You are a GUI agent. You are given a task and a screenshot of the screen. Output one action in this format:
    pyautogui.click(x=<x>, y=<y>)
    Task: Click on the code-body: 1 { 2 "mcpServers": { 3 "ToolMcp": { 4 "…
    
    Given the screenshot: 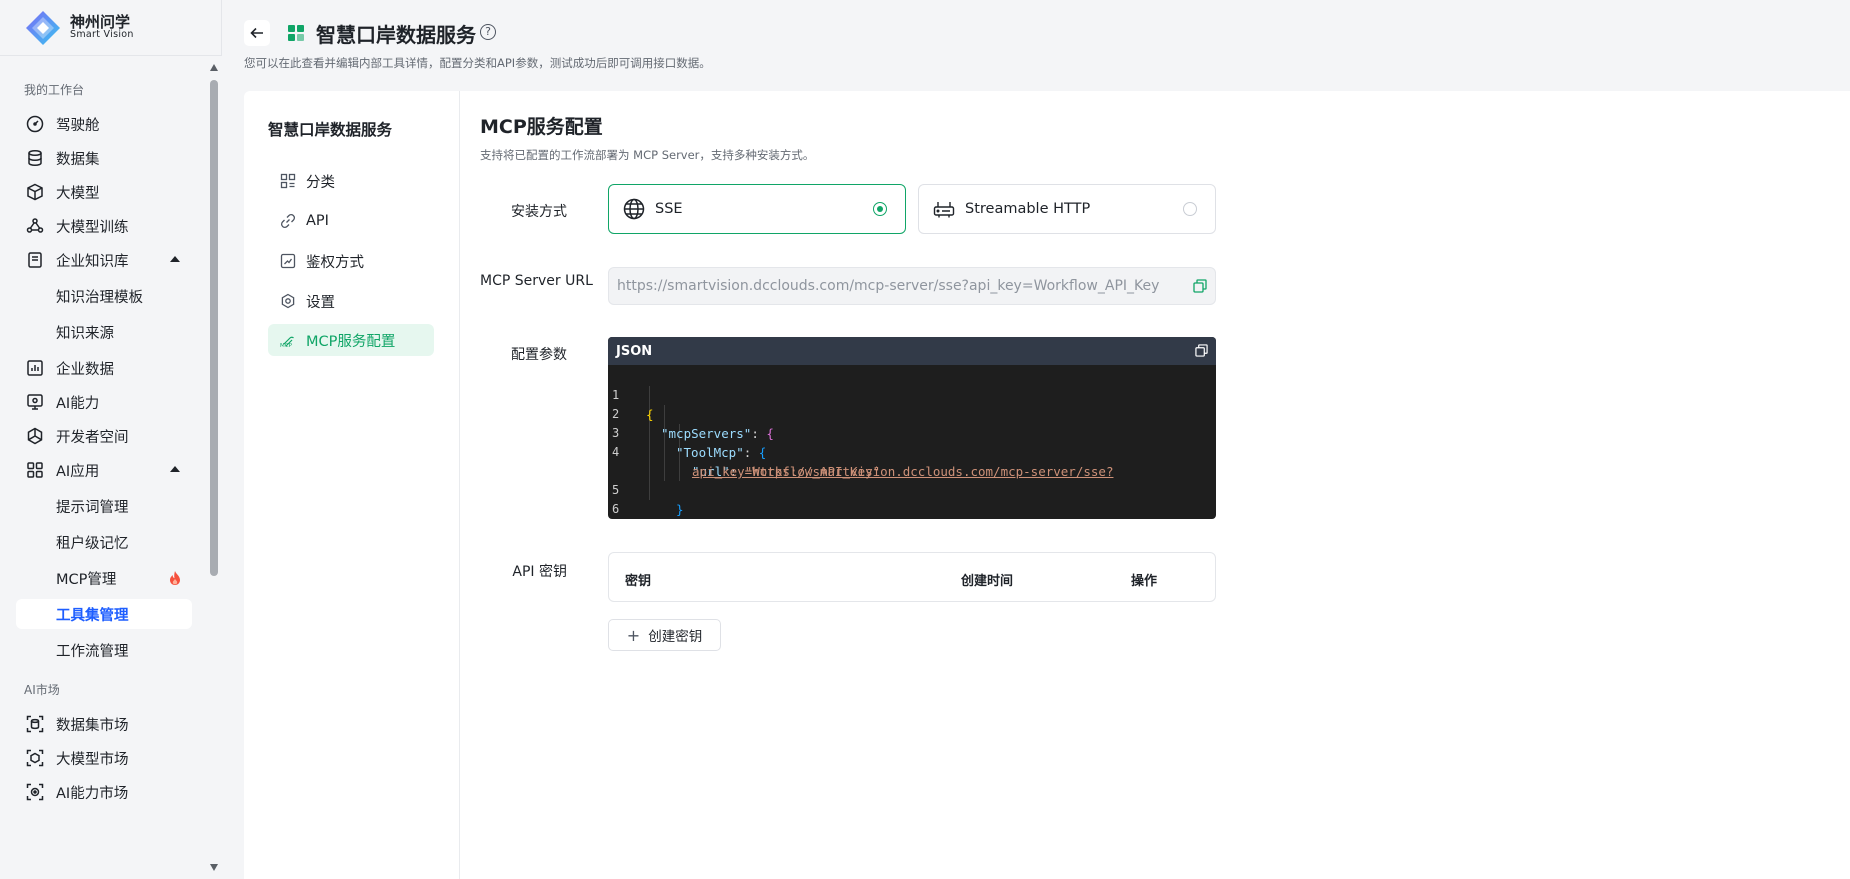 What is the action you would take?
    pyautogui.click(x=912, y=442)
    